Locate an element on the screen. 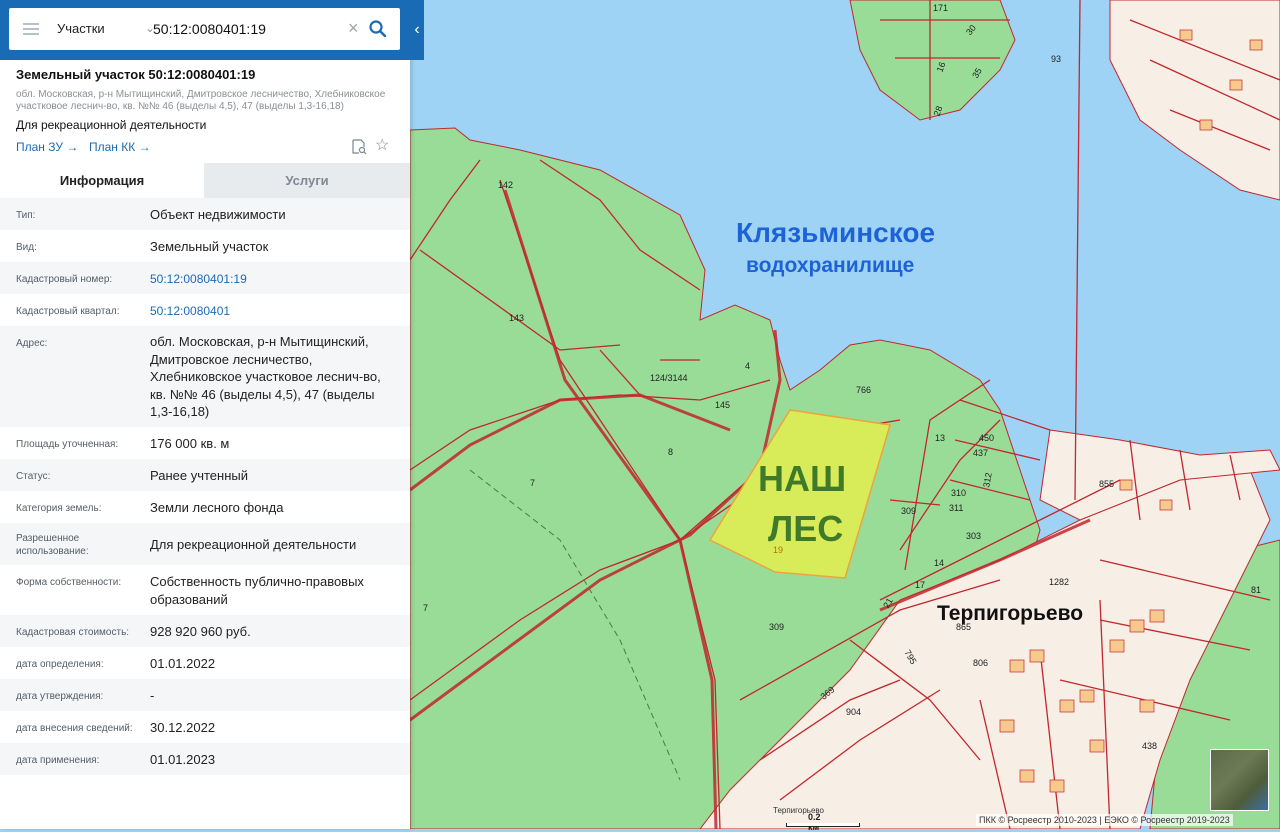  parcel-use: Для рекреационной деятельности is located at coordinates (111, 125).